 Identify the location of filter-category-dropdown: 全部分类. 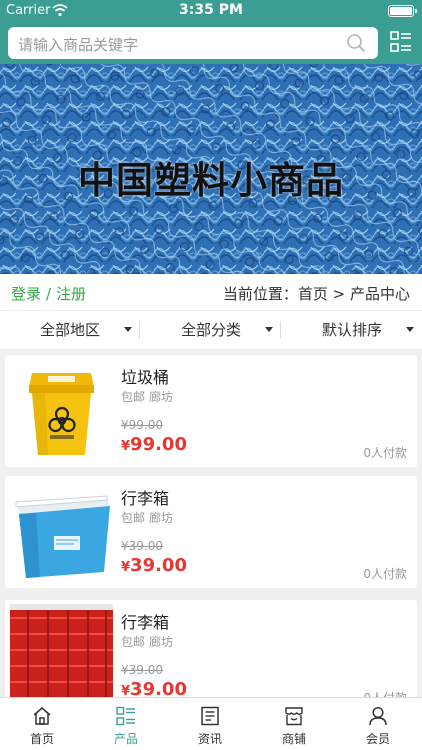
(211, 330).